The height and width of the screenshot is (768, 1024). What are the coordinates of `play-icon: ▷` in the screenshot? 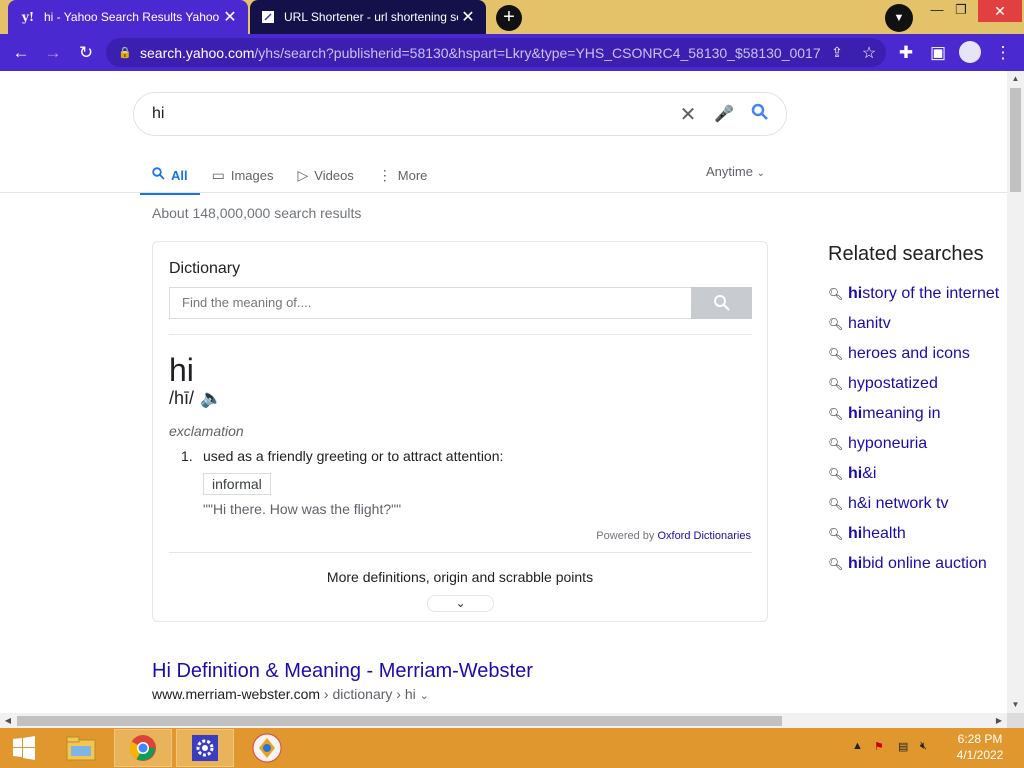 It's located at (303, 174).